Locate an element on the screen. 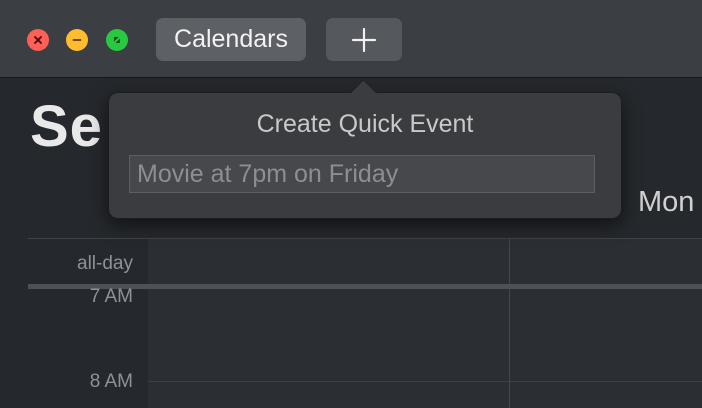 The image size is (702, 408). minimize-icon is located at coordinates (77, 40).